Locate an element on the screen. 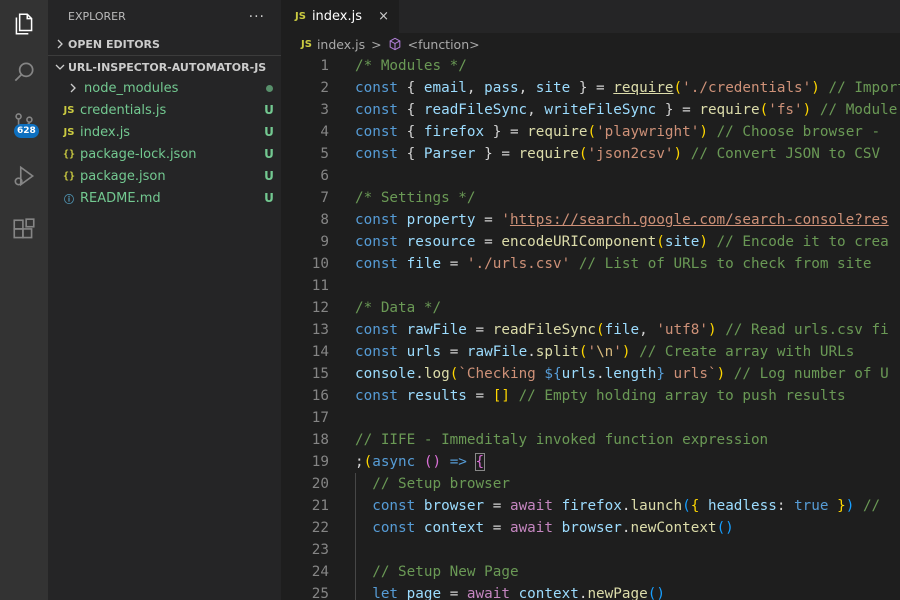  tree-item-readme-md: ⓘ README.md U is located at coordinates (164, 198).